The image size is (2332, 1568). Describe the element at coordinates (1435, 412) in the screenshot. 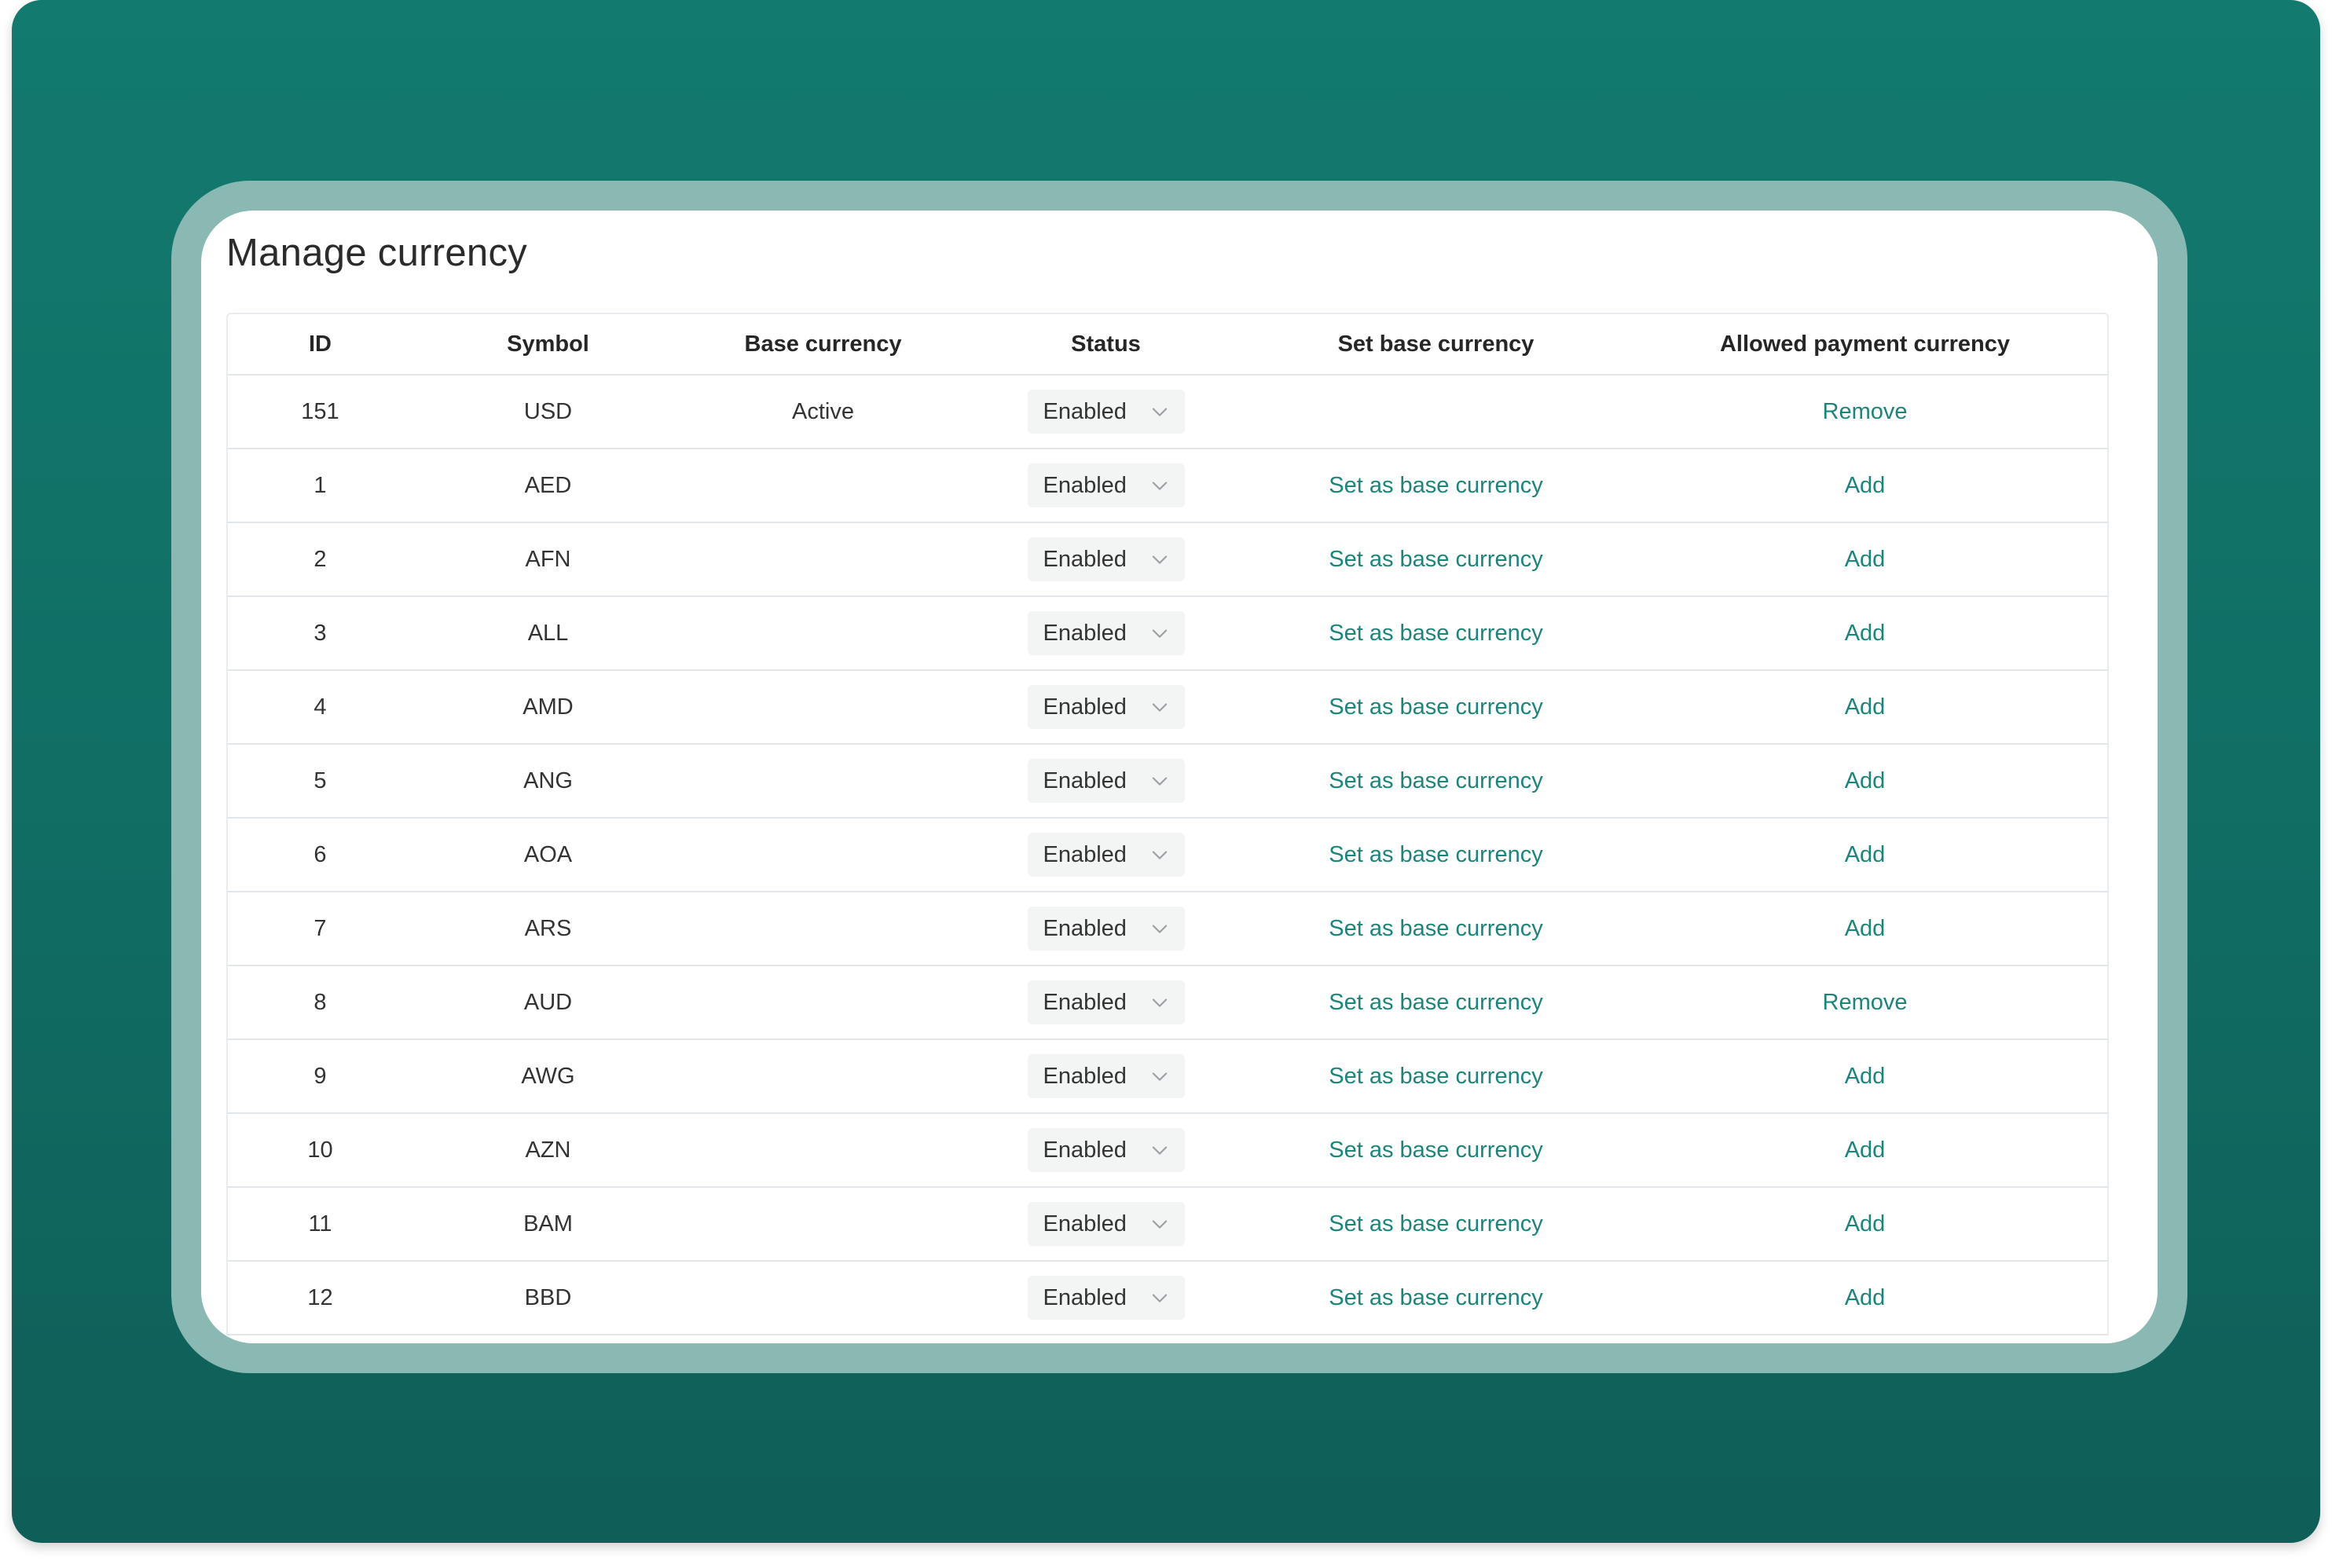

I see `cell-set-base-currency` at that location.